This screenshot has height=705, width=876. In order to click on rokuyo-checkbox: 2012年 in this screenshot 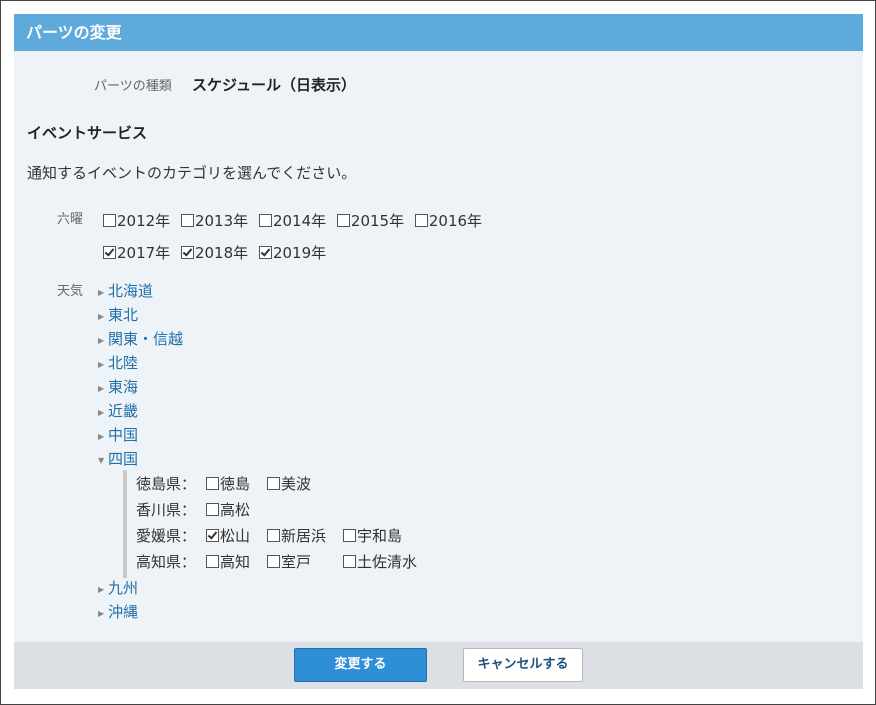, I will do `click(136, 220)`.